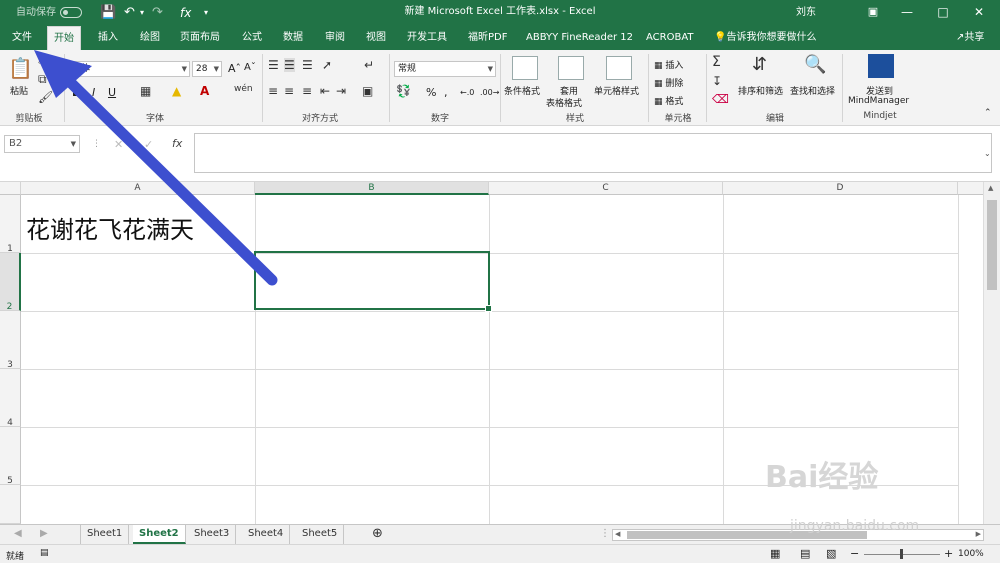  What do you see at coordinates (716, 62) in the screenshot?
I see `autosum-icon: Σ` at bounding box center [716, 62].